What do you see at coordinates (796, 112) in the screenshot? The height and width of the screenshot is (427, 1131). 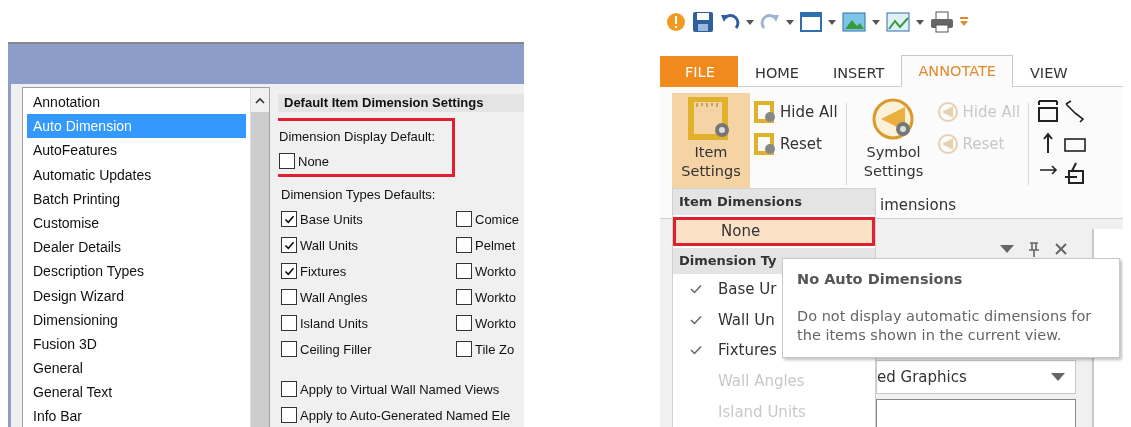 I see `ribbon-button: Hide All` at bounding box center [796, 112].